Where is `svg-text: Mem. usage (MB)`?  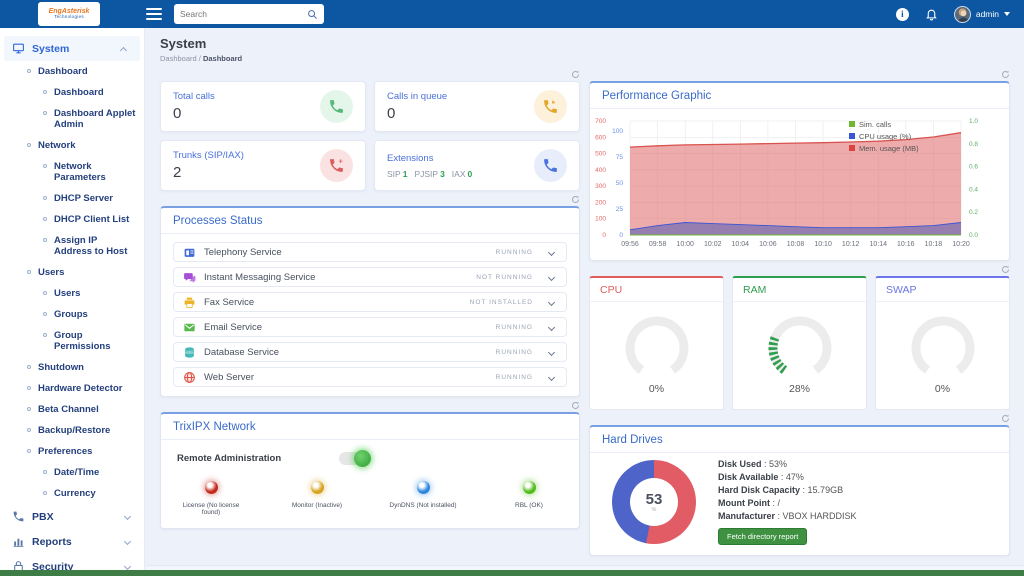
svg-text: Mem. usage (MB) is located at coordinates (889, 148).